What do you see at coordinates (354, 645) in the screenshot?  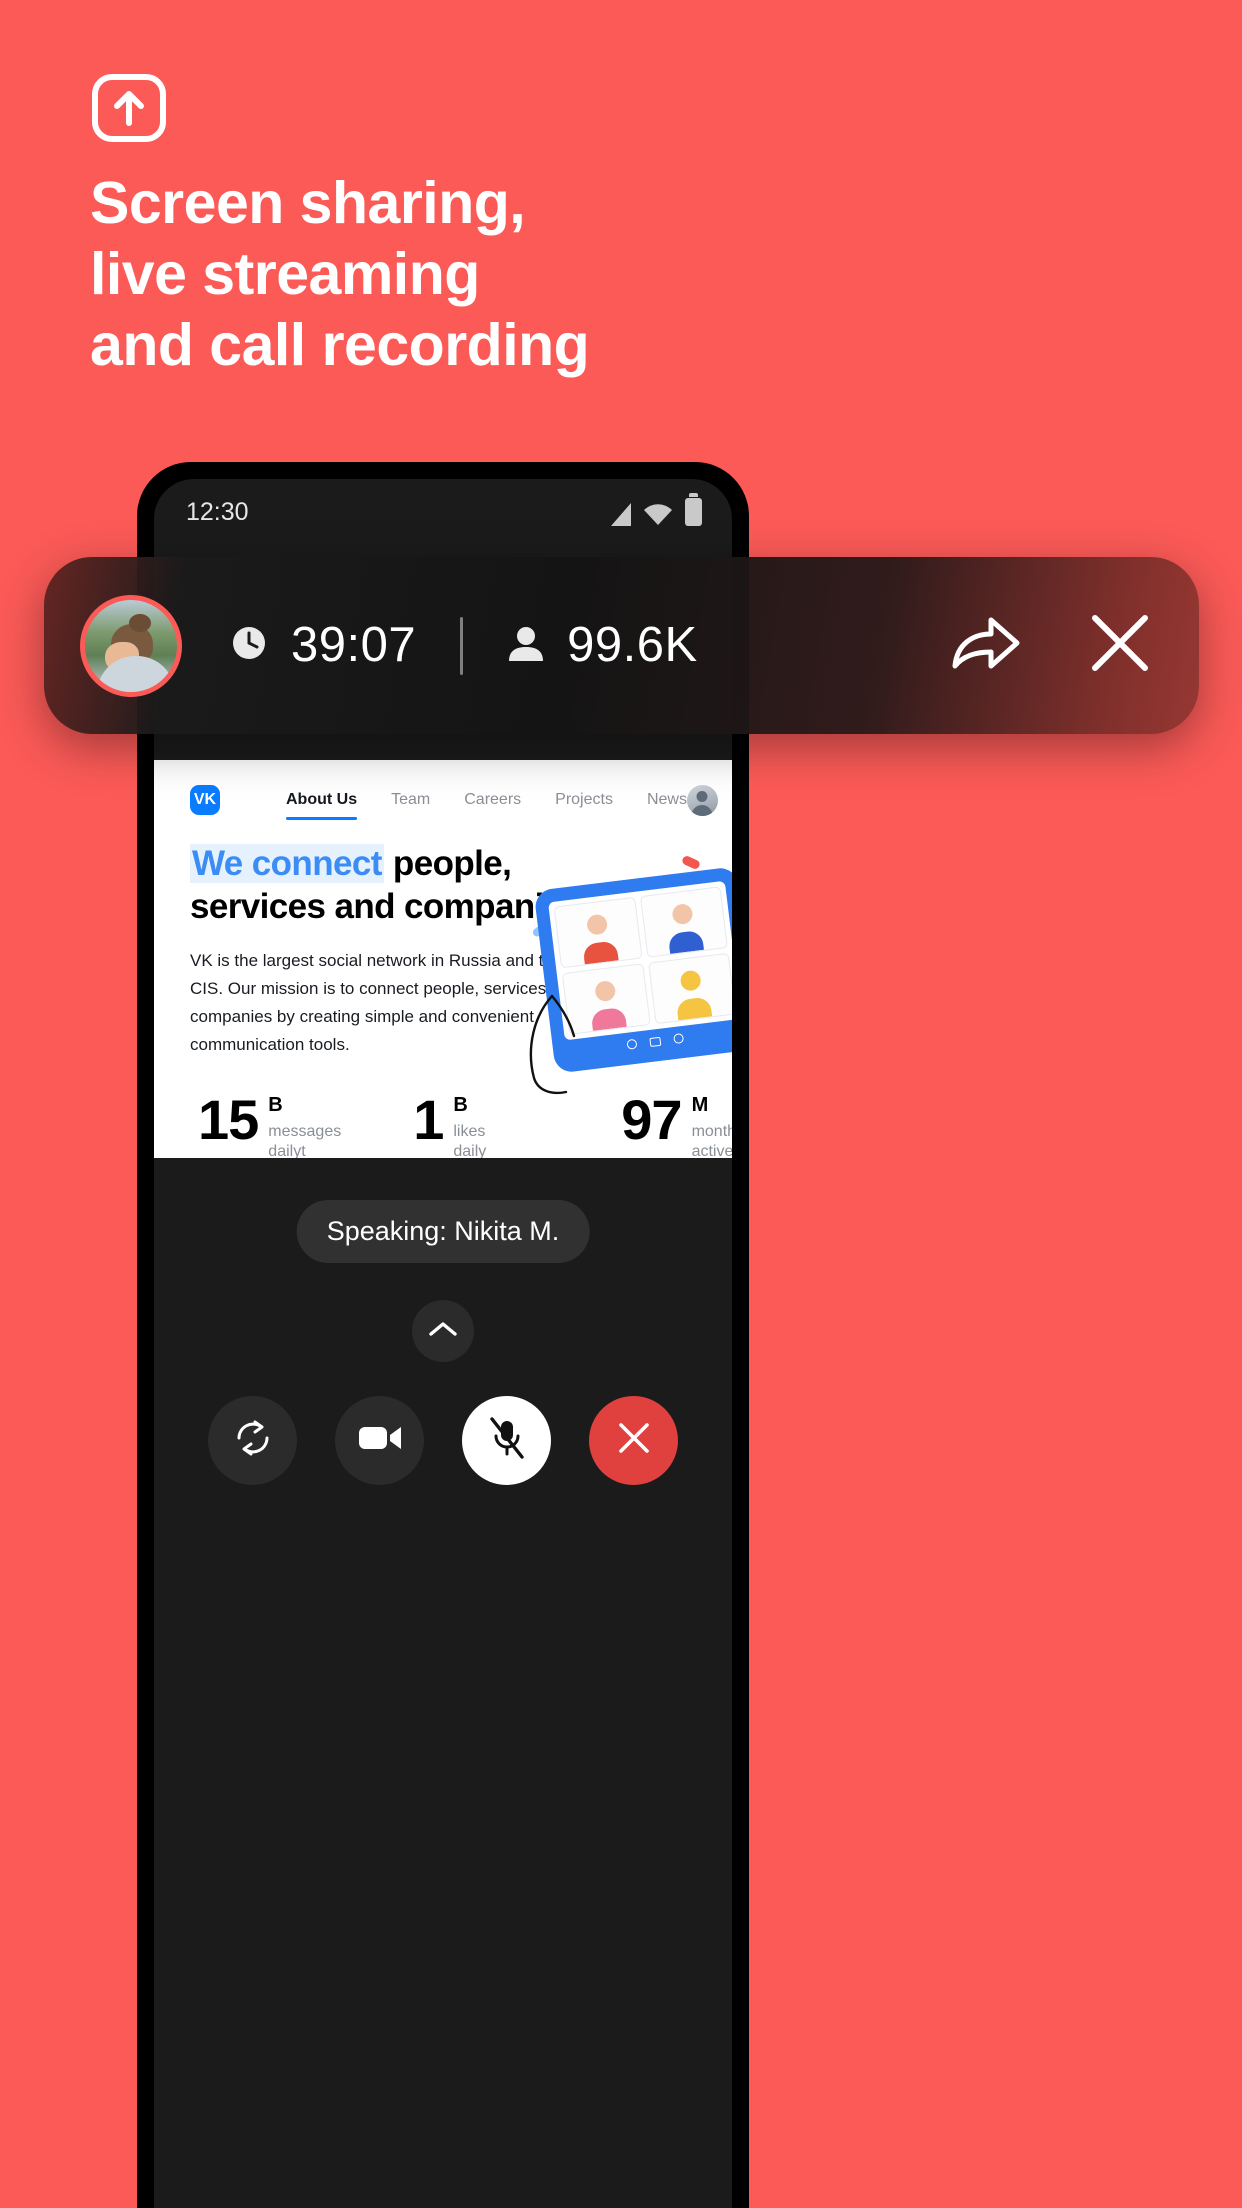 I see `broadcast-timer-value: 39:07` at bounding box center [354, 645].